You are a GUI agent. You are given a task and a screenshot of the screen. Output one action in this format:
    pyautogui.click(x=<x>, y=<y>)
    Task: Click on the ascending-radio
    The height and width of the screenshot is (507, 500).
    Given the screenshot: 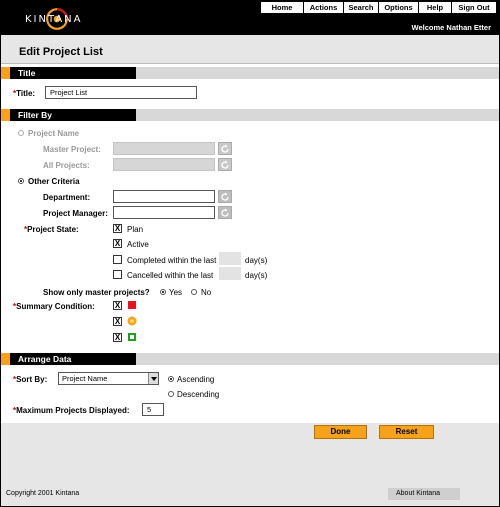 What is the action you would take?
    pyautogui.click(x=171, y=379)
    